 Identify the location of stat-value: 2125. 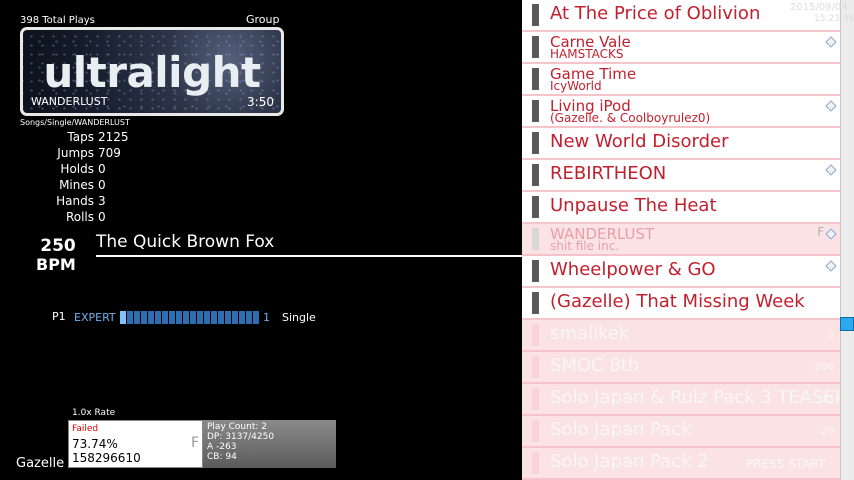
(113, 137).